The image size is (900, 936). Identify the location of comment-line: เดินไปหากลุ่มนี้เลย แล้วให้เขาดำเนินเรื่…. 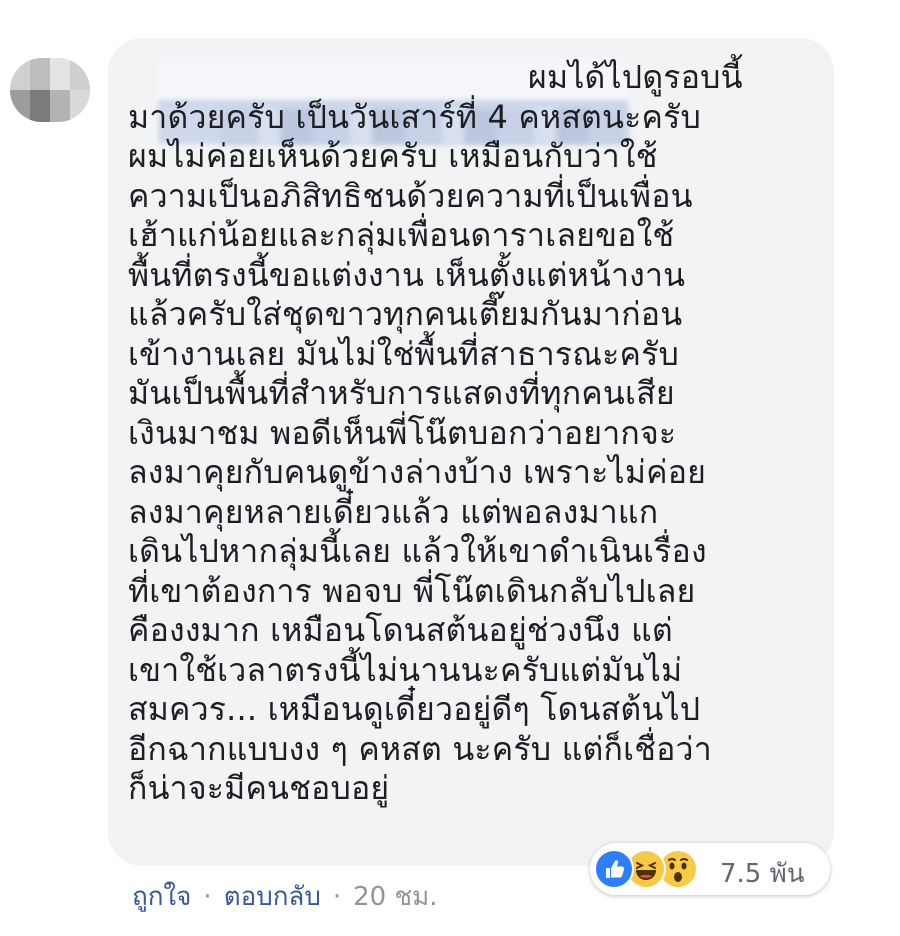
(417, 551).